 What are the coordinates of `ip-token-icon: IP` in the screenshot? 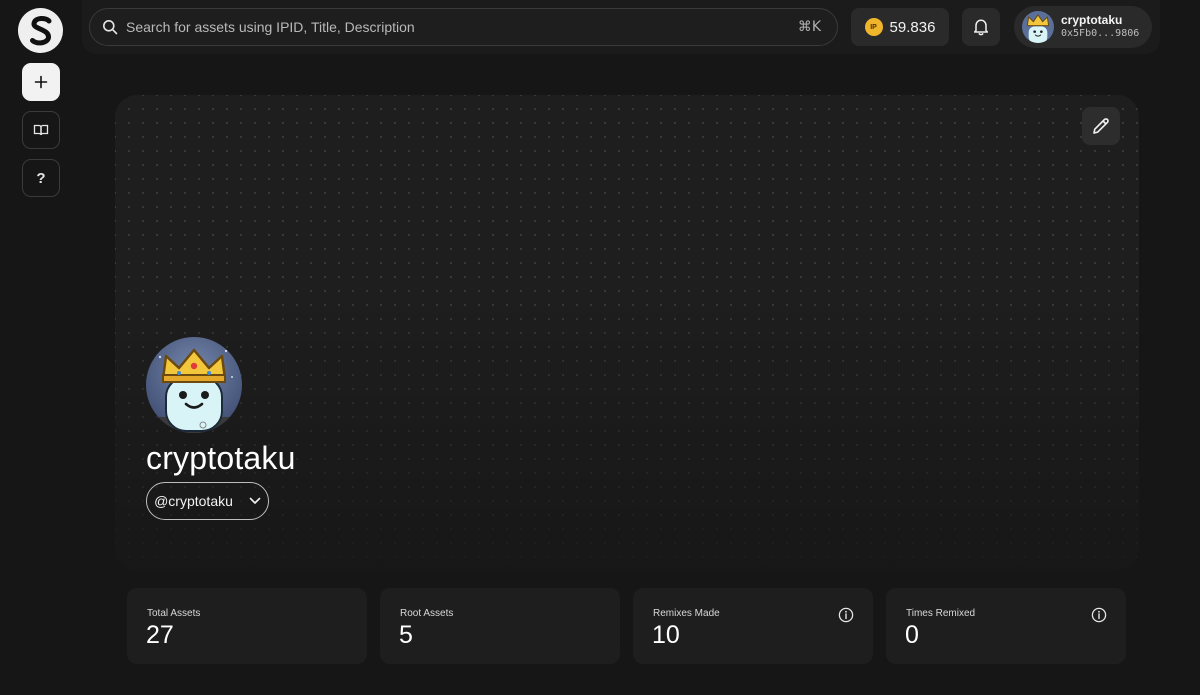 It's located at (873, 27).